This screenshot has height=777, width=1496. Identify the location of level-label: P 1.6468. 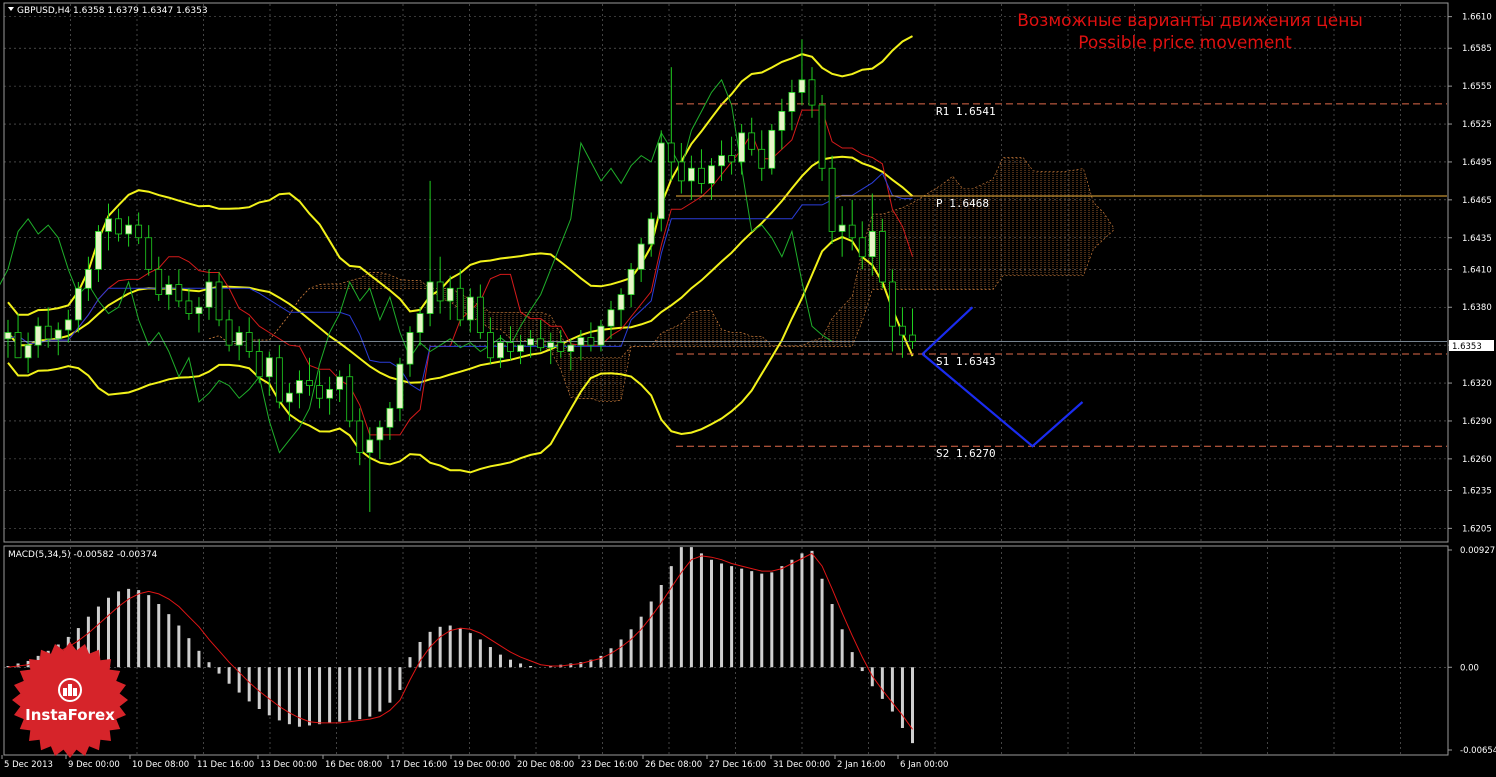
(962, 203).